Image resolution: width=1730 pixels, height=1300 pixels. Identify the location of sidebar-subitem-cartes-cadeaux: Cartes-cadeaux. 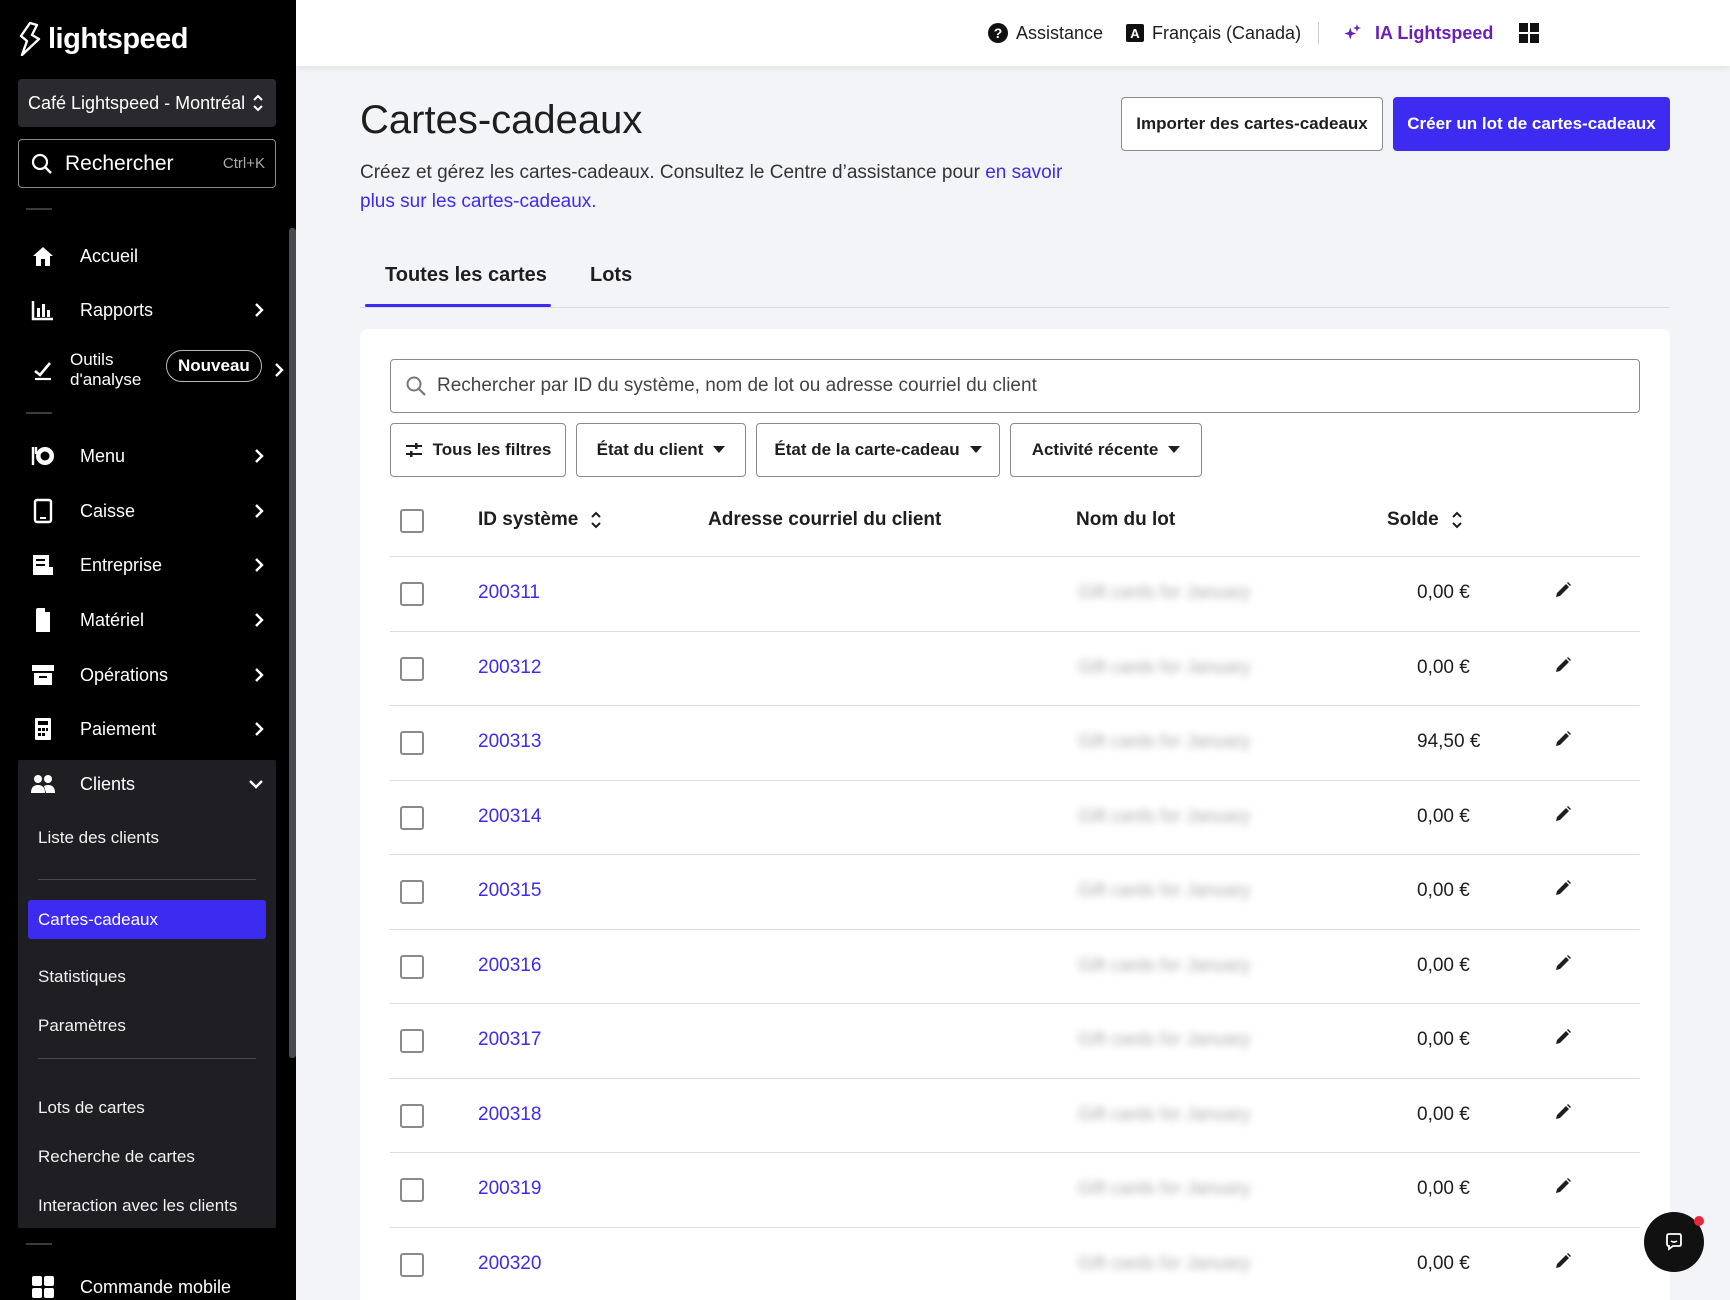
(147, 919).